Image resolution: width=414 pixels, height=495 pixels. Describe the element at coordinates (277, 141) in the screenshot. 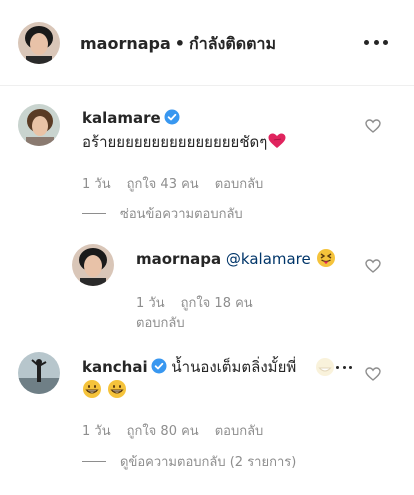

I see `heart-emoji-icon` at that location.